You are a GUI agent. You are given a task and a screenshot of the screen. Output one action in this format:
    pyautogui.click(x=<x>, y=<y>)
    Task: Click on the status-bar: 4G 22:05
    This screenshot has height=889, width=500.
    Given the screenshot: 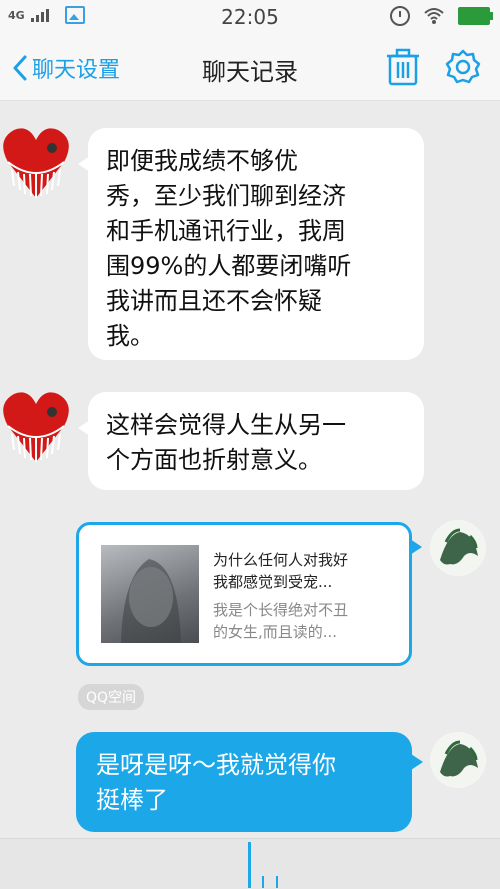 What is the action you would take?
    pyautogui.click(x=250, y=17)
    